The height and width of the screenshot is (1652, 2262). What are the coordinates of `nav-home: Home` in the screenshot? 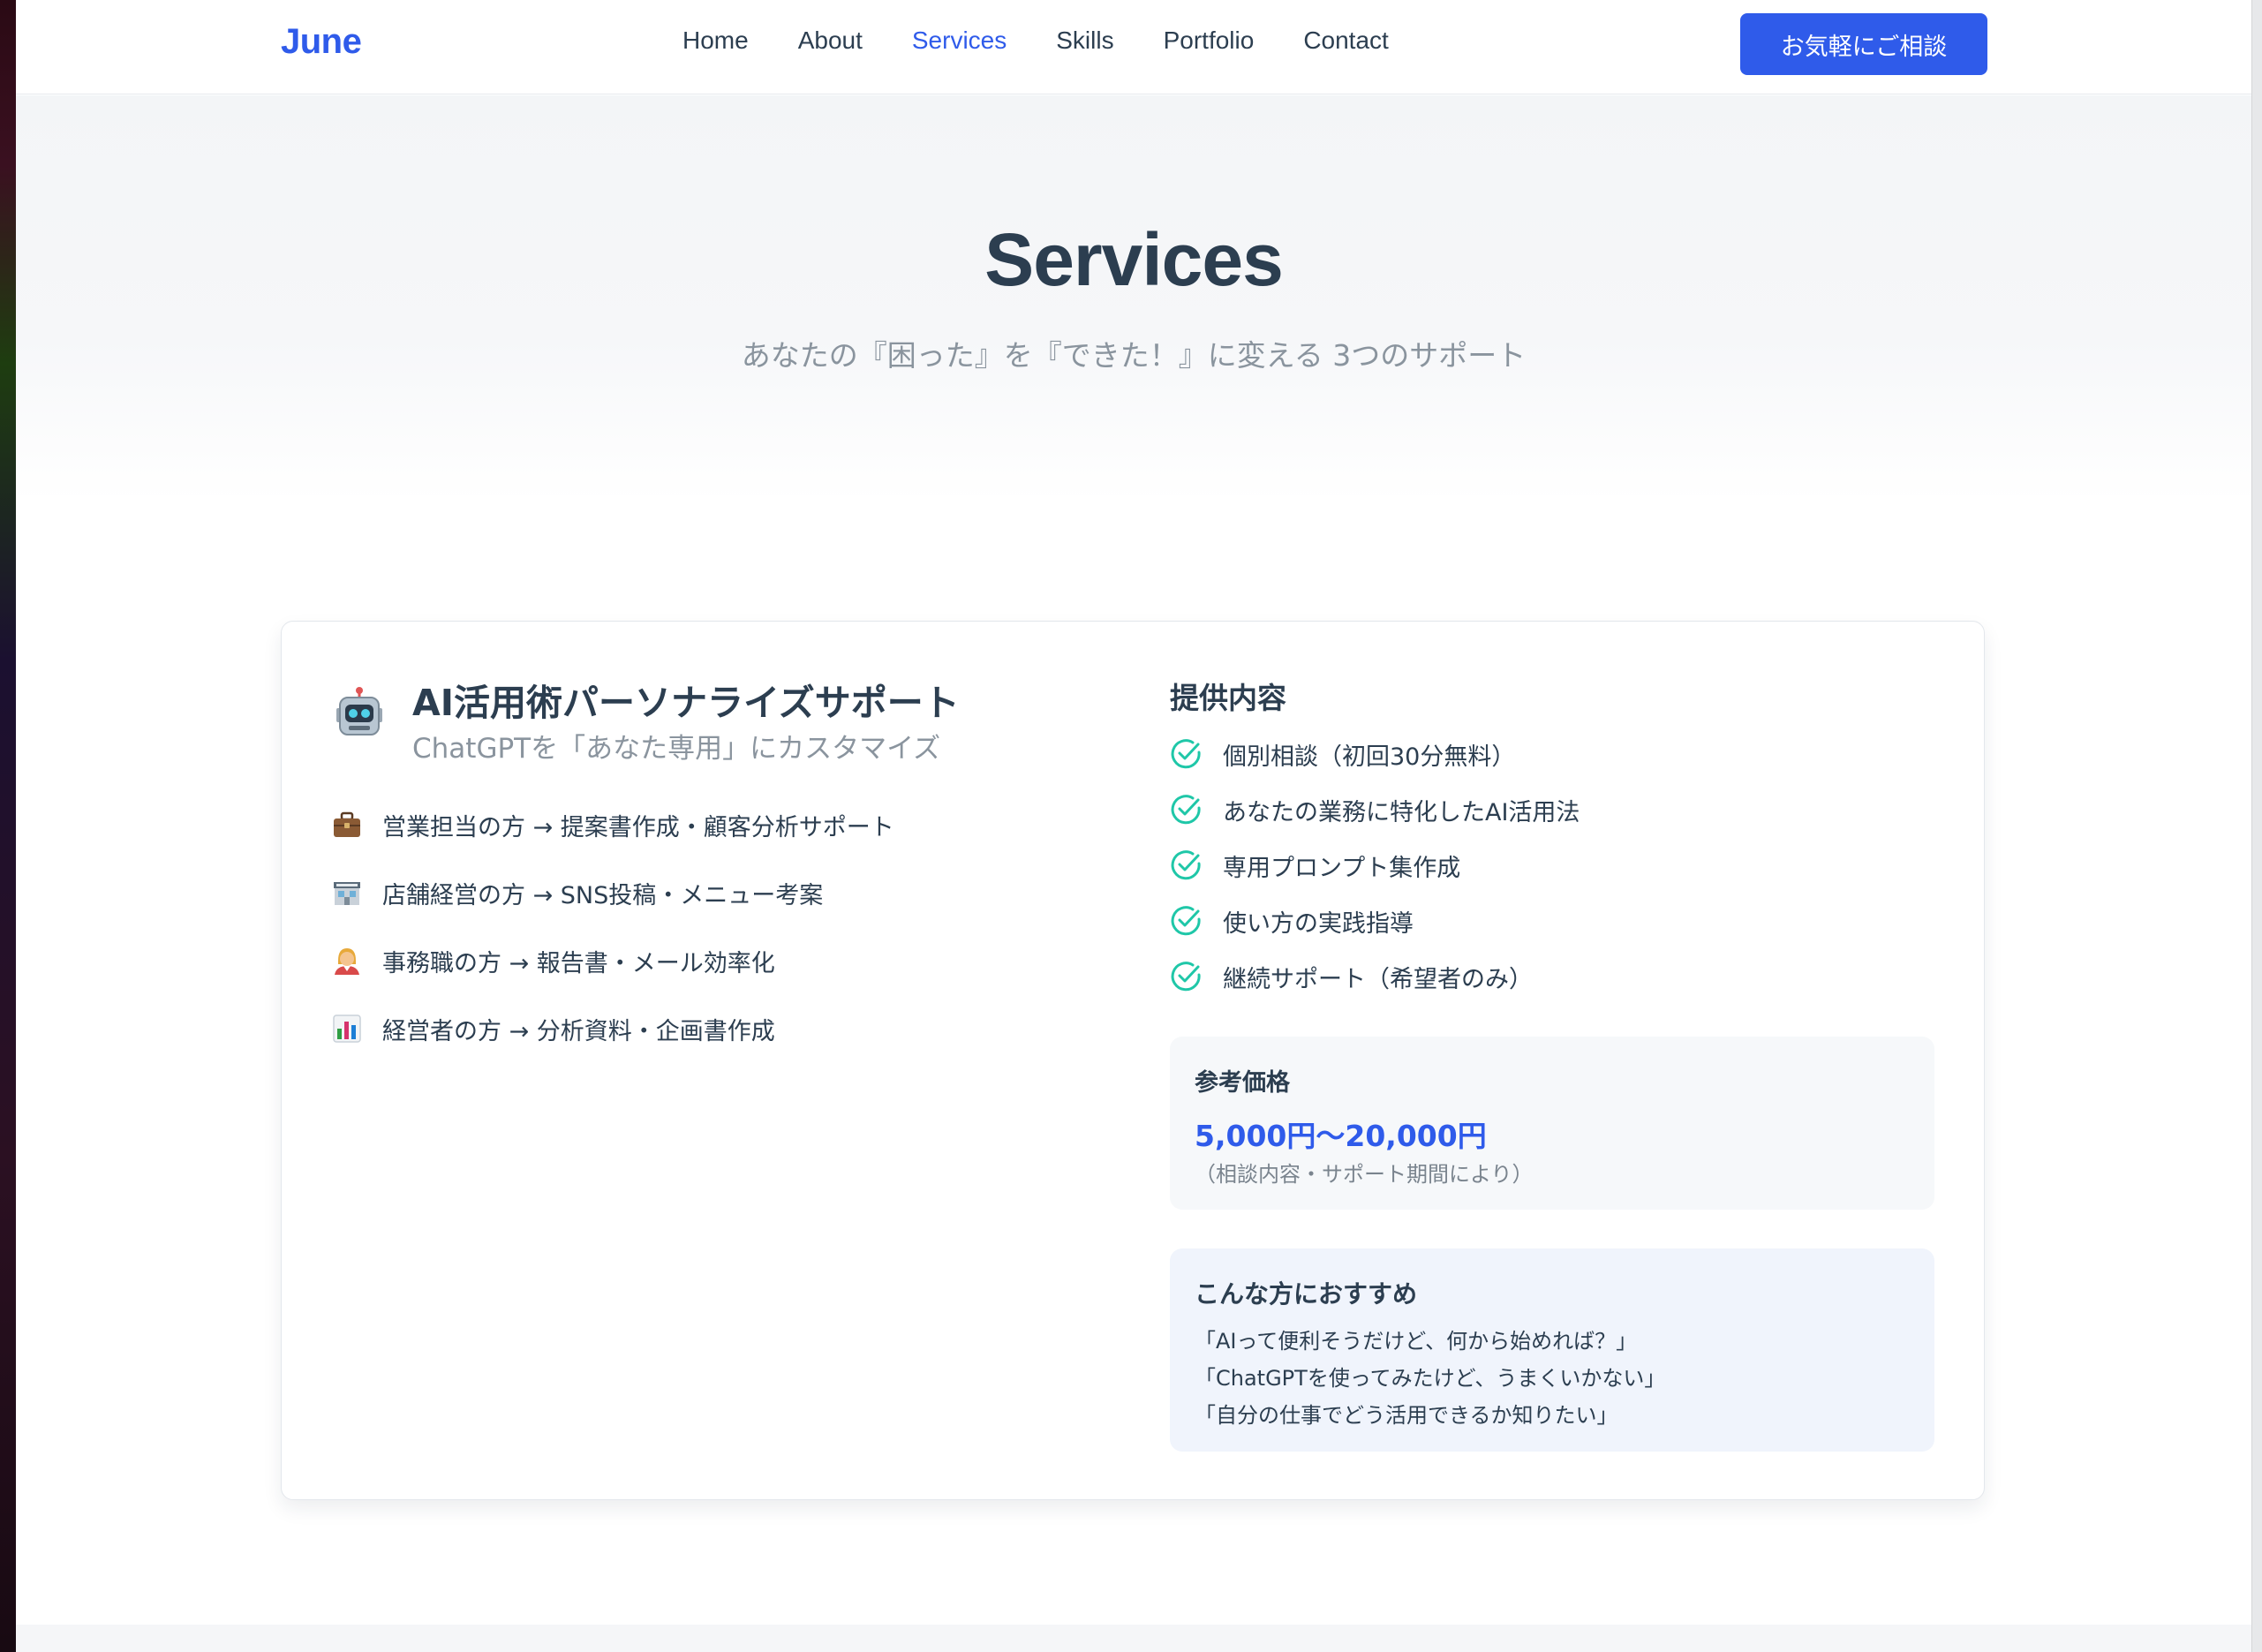 It's located at (715, 40).